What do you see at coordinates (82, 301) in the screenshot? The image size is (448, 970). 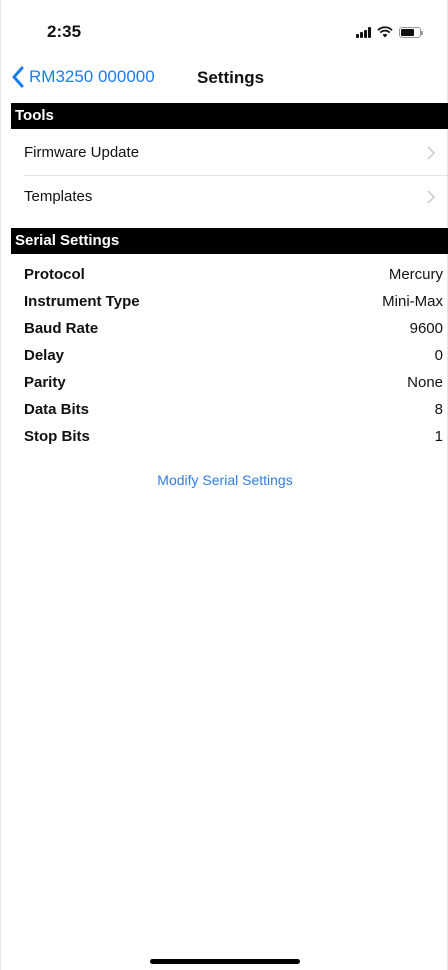 I see `instrument-type-label: Instrument Type` at bounding box center [82, 301].